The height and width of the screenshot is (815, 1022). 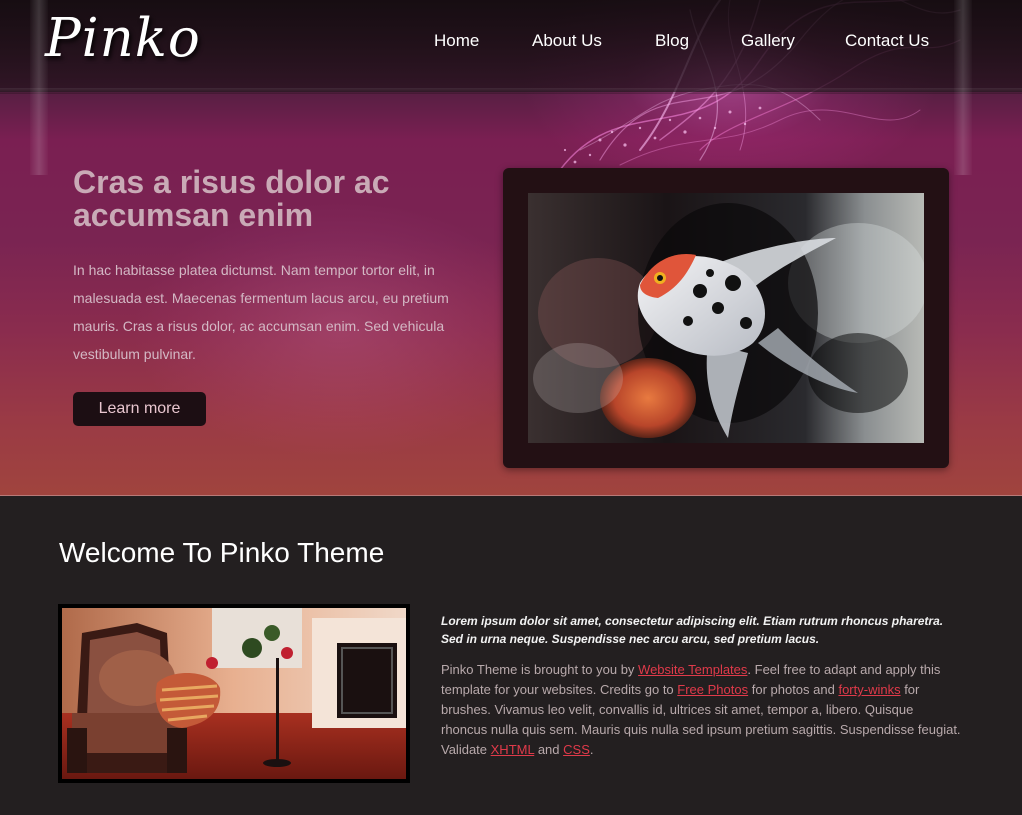 I want to click on hero-title: Cras a risus dolor ac accumsan enim, so click(x=283, y=199).